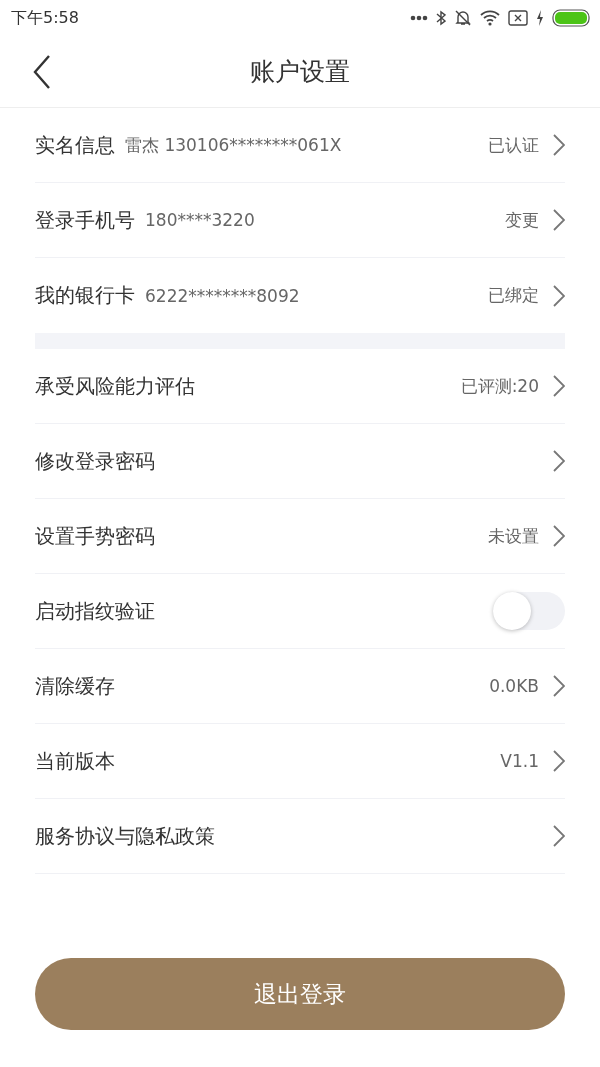 The width and height of the screenshot is (600, 1067). Describe the element at coordinates (490, 18) in the screenshot. I see `wifi-icon` at that location.